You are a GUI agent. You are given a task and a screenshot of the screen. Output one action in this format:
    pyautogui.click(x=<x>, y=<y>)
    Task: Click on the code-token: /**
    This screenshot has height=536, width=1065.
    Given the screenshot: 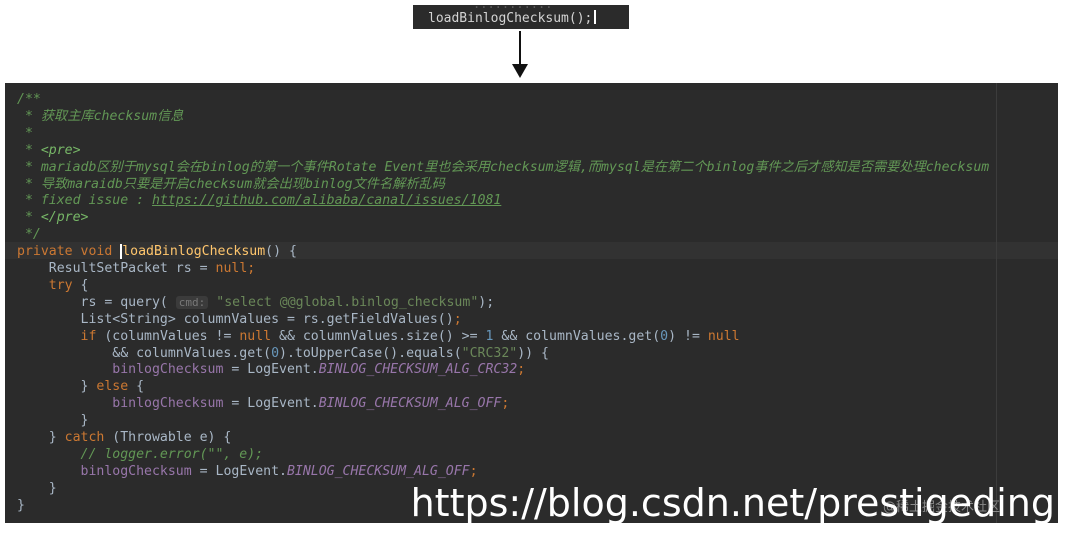 What is the action you would take?
    pyautogui.click(x=29, y=99)
    